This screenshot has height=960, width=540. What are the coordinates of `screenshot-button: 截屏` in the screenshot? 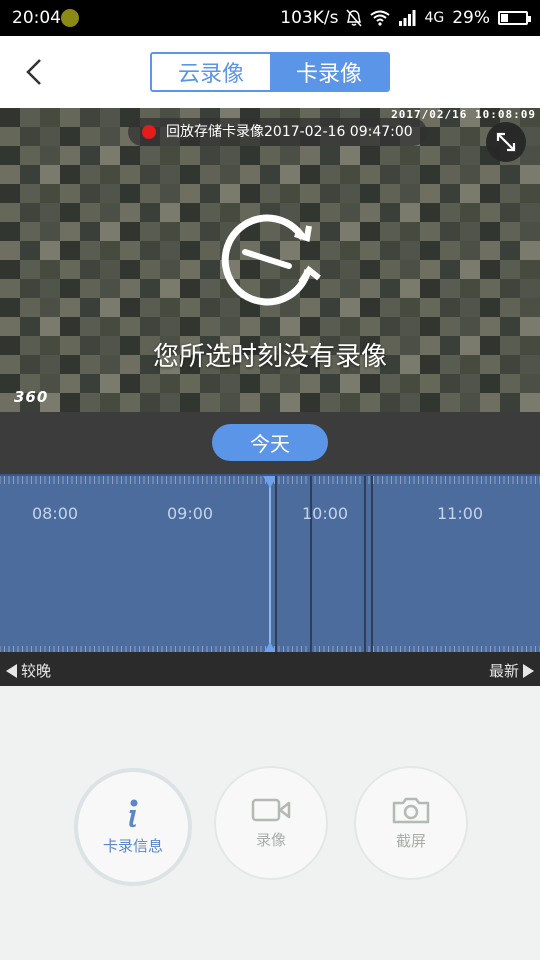 It's located at (411, 823).